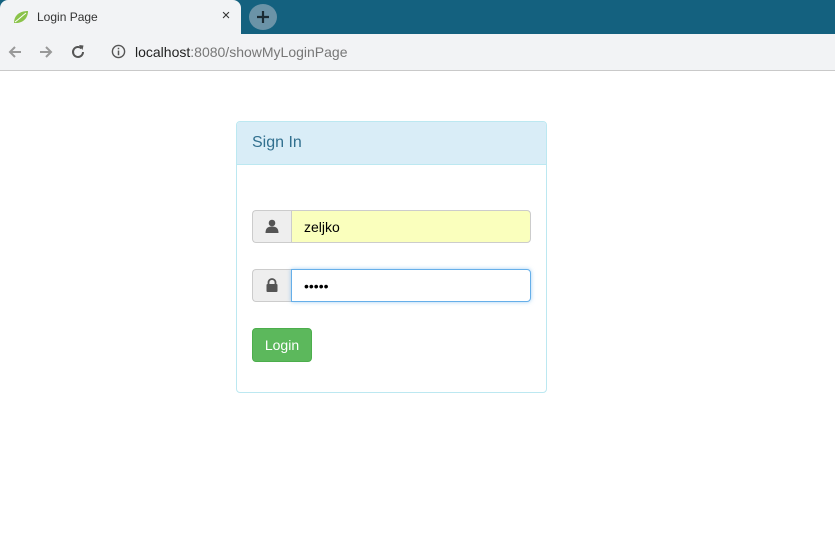 The width and height of the screenshot is (835, 533). Describe the element at coordinates (277, 142) in the screenshot. I see `panel-title: Sign In` at that location.